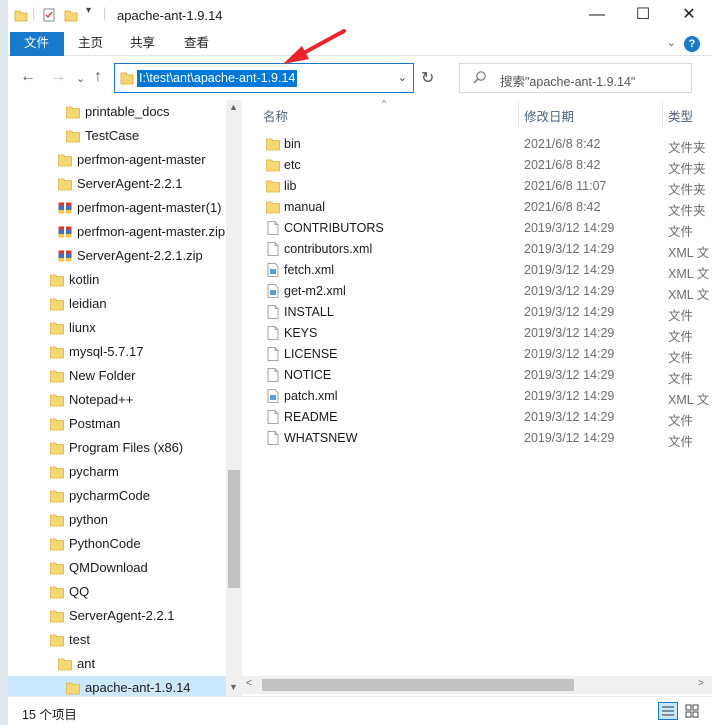 The width and height of the screenshot is (712, 725). Describe the element at coordinates (217, 78) in the screenshot. I see `address-path: I:\test\ant\apache-ant-1.9.14` at that location.